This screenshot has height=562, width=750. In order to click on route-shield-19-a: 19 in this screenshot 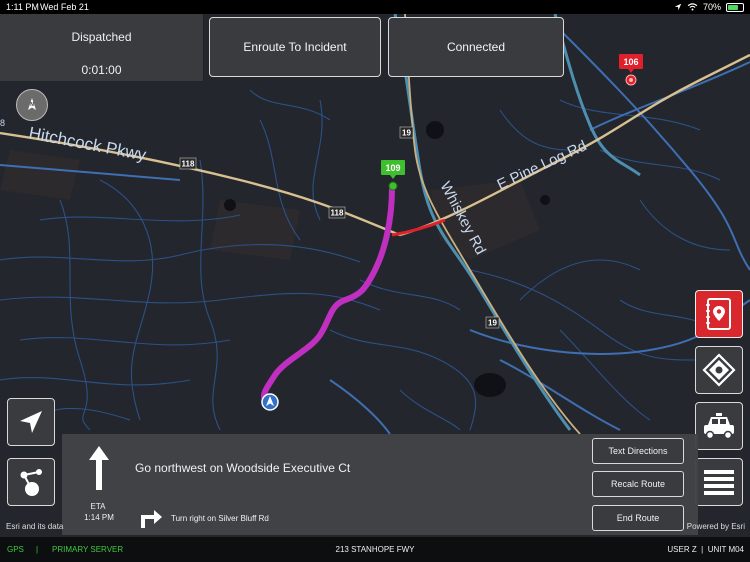, I will do `click(406, 132)`.